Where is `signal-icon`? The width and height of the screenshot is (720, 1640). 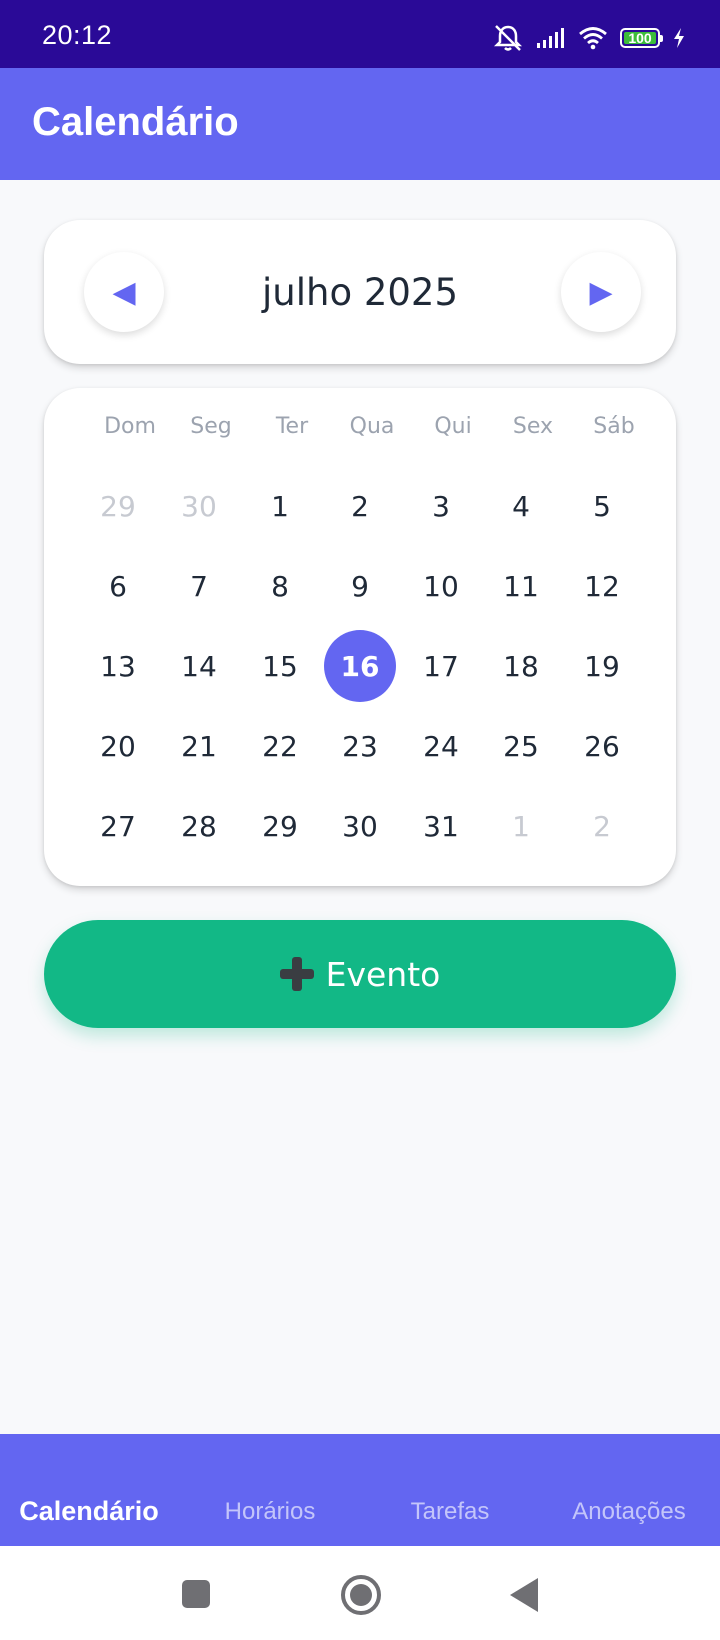 signal-icon is located at coordinates (550, 38).